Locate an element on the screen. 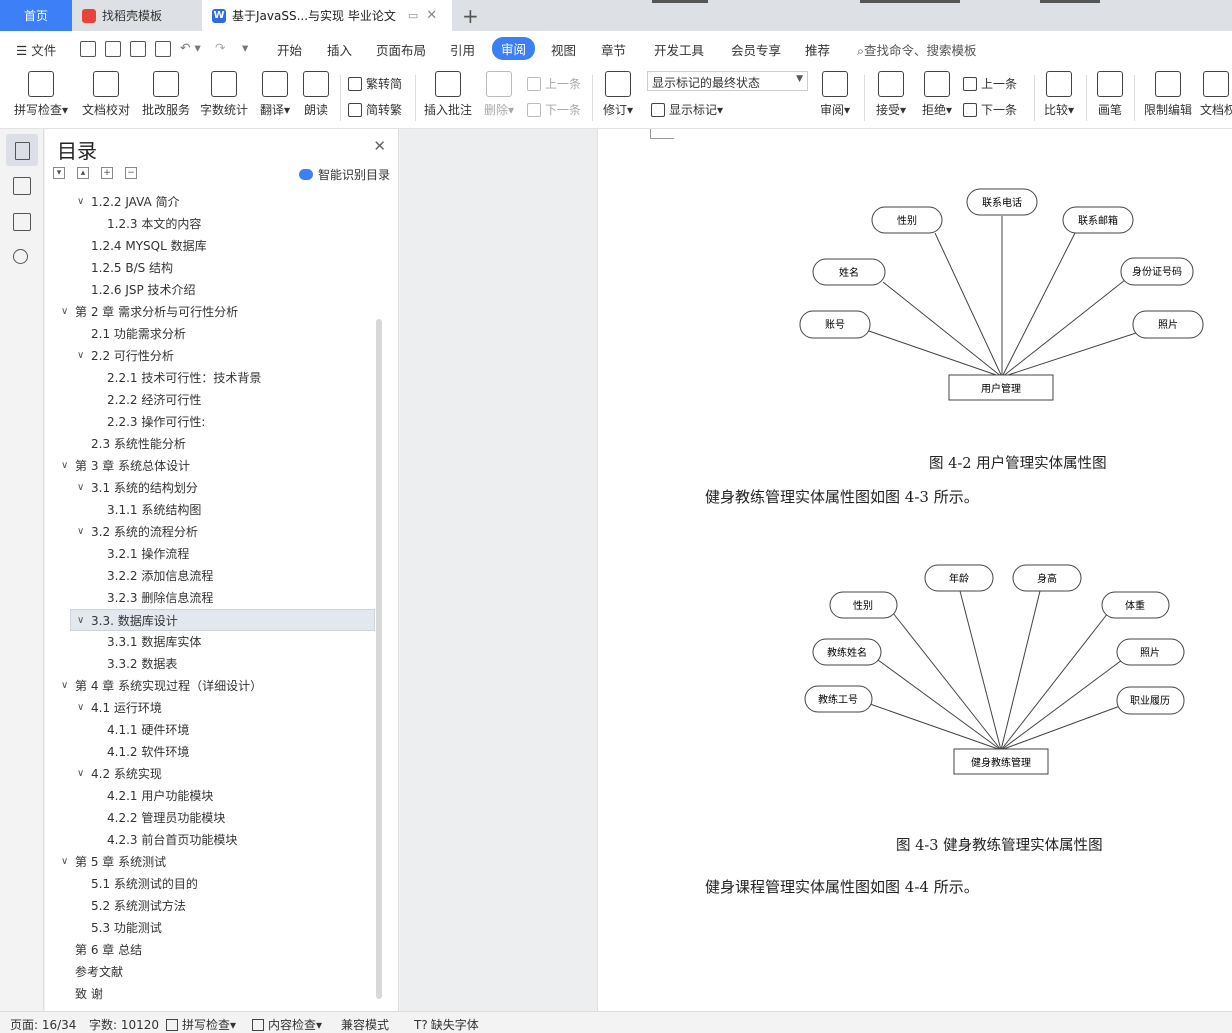 Image resolution: width=1232 pixels, height=1033 pixels. er-attr: 联系邮箱 is located at coordinates (1098, 220).